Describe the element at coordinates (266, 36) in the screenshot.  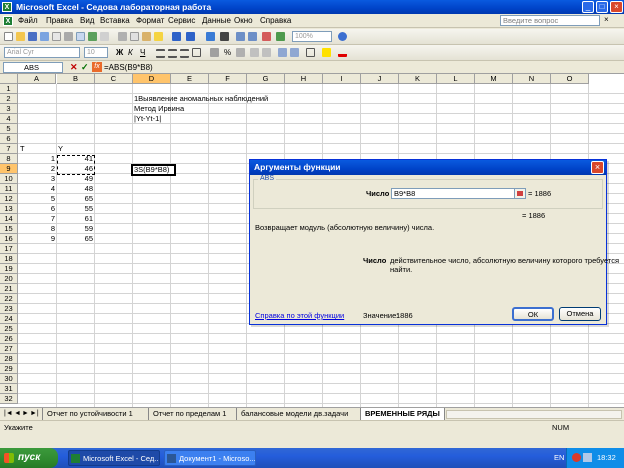
I see `chart-wizard-icon` at that location.